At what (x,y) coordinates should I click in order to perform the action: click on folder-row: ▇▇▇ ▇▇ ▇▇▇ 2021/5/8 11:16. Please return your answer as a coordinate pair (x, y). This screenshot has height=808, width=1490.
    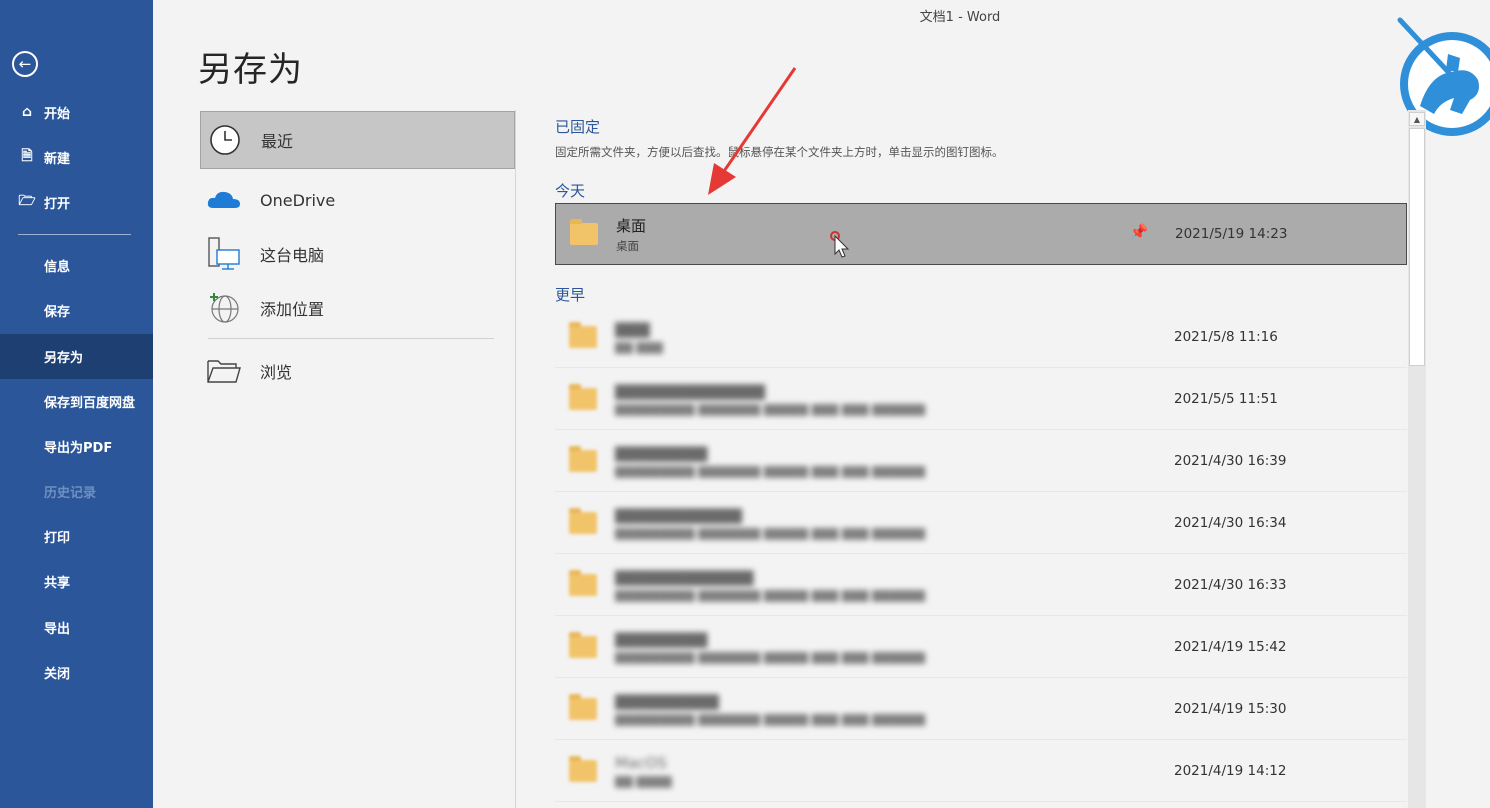
    Looking at the image, I should click on (981, 337).